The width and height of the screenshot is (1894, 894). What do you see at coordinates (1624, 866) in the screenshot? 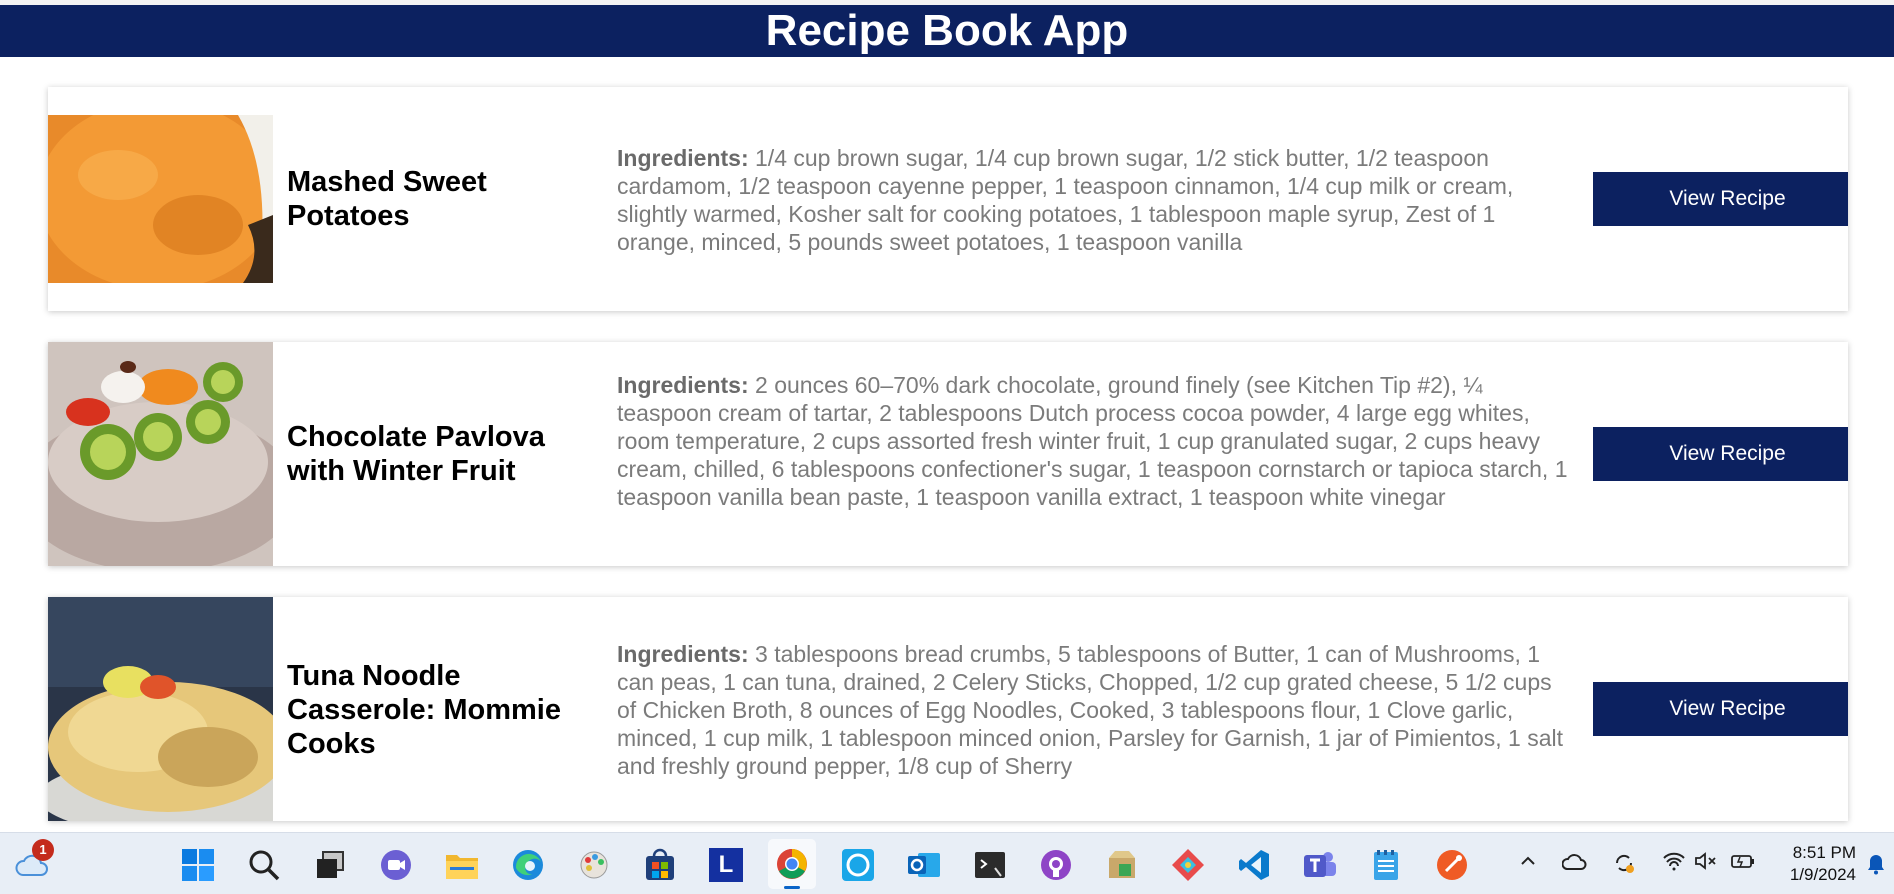
I see `sync-icon` at bounding box center [1624, 866].